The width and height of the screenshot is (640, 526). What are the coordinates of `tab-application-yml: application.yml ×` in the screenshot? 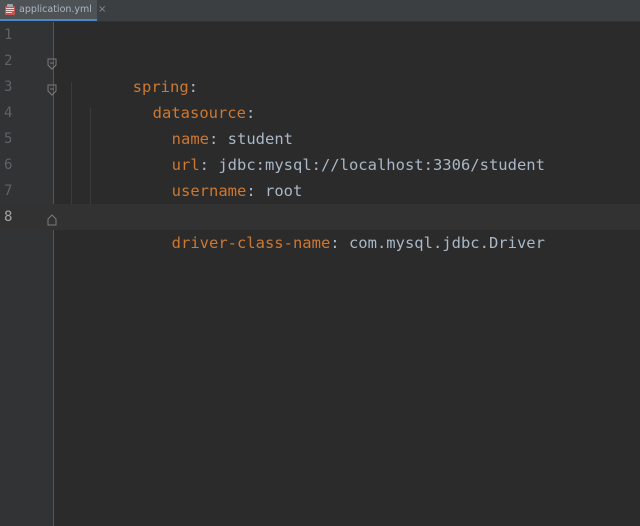 It's located at (53, 10).